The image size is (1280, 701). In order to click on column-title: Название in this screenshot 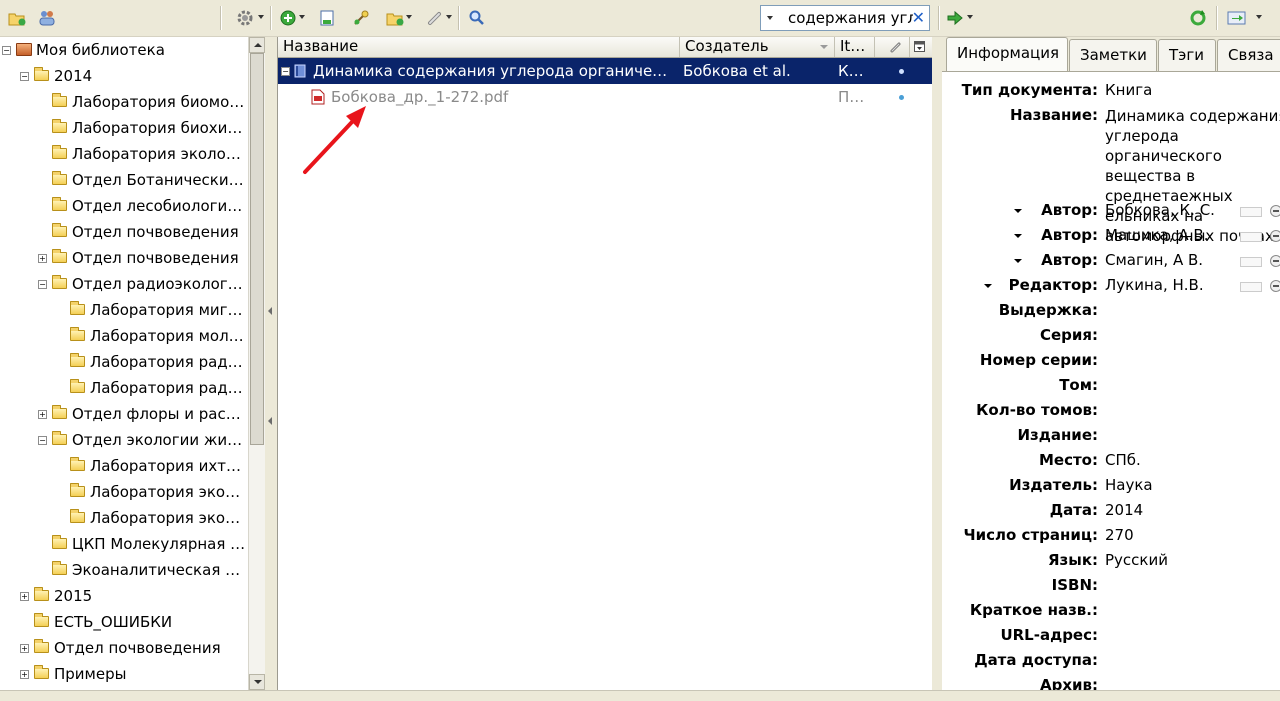, I will do `click(479, 47)`.